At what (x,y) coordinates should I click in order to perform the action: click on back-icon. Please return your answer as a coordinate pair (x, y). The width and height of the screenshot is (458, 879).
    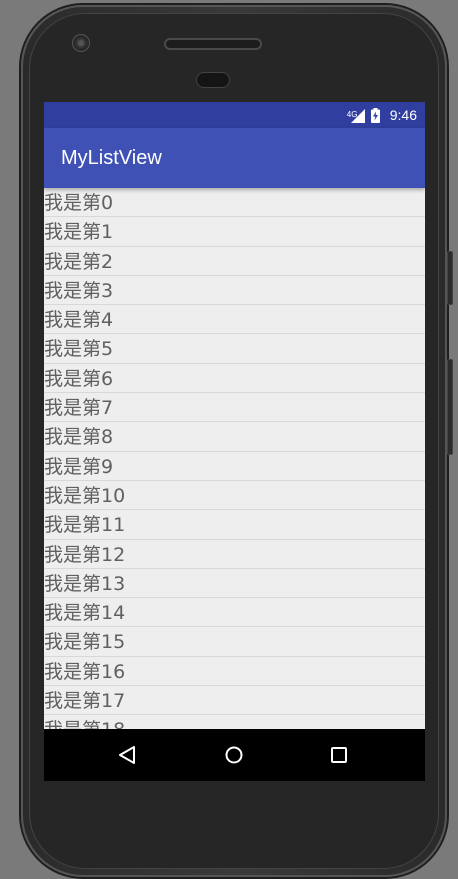
    Looking at the image, I should click on (127, 755).